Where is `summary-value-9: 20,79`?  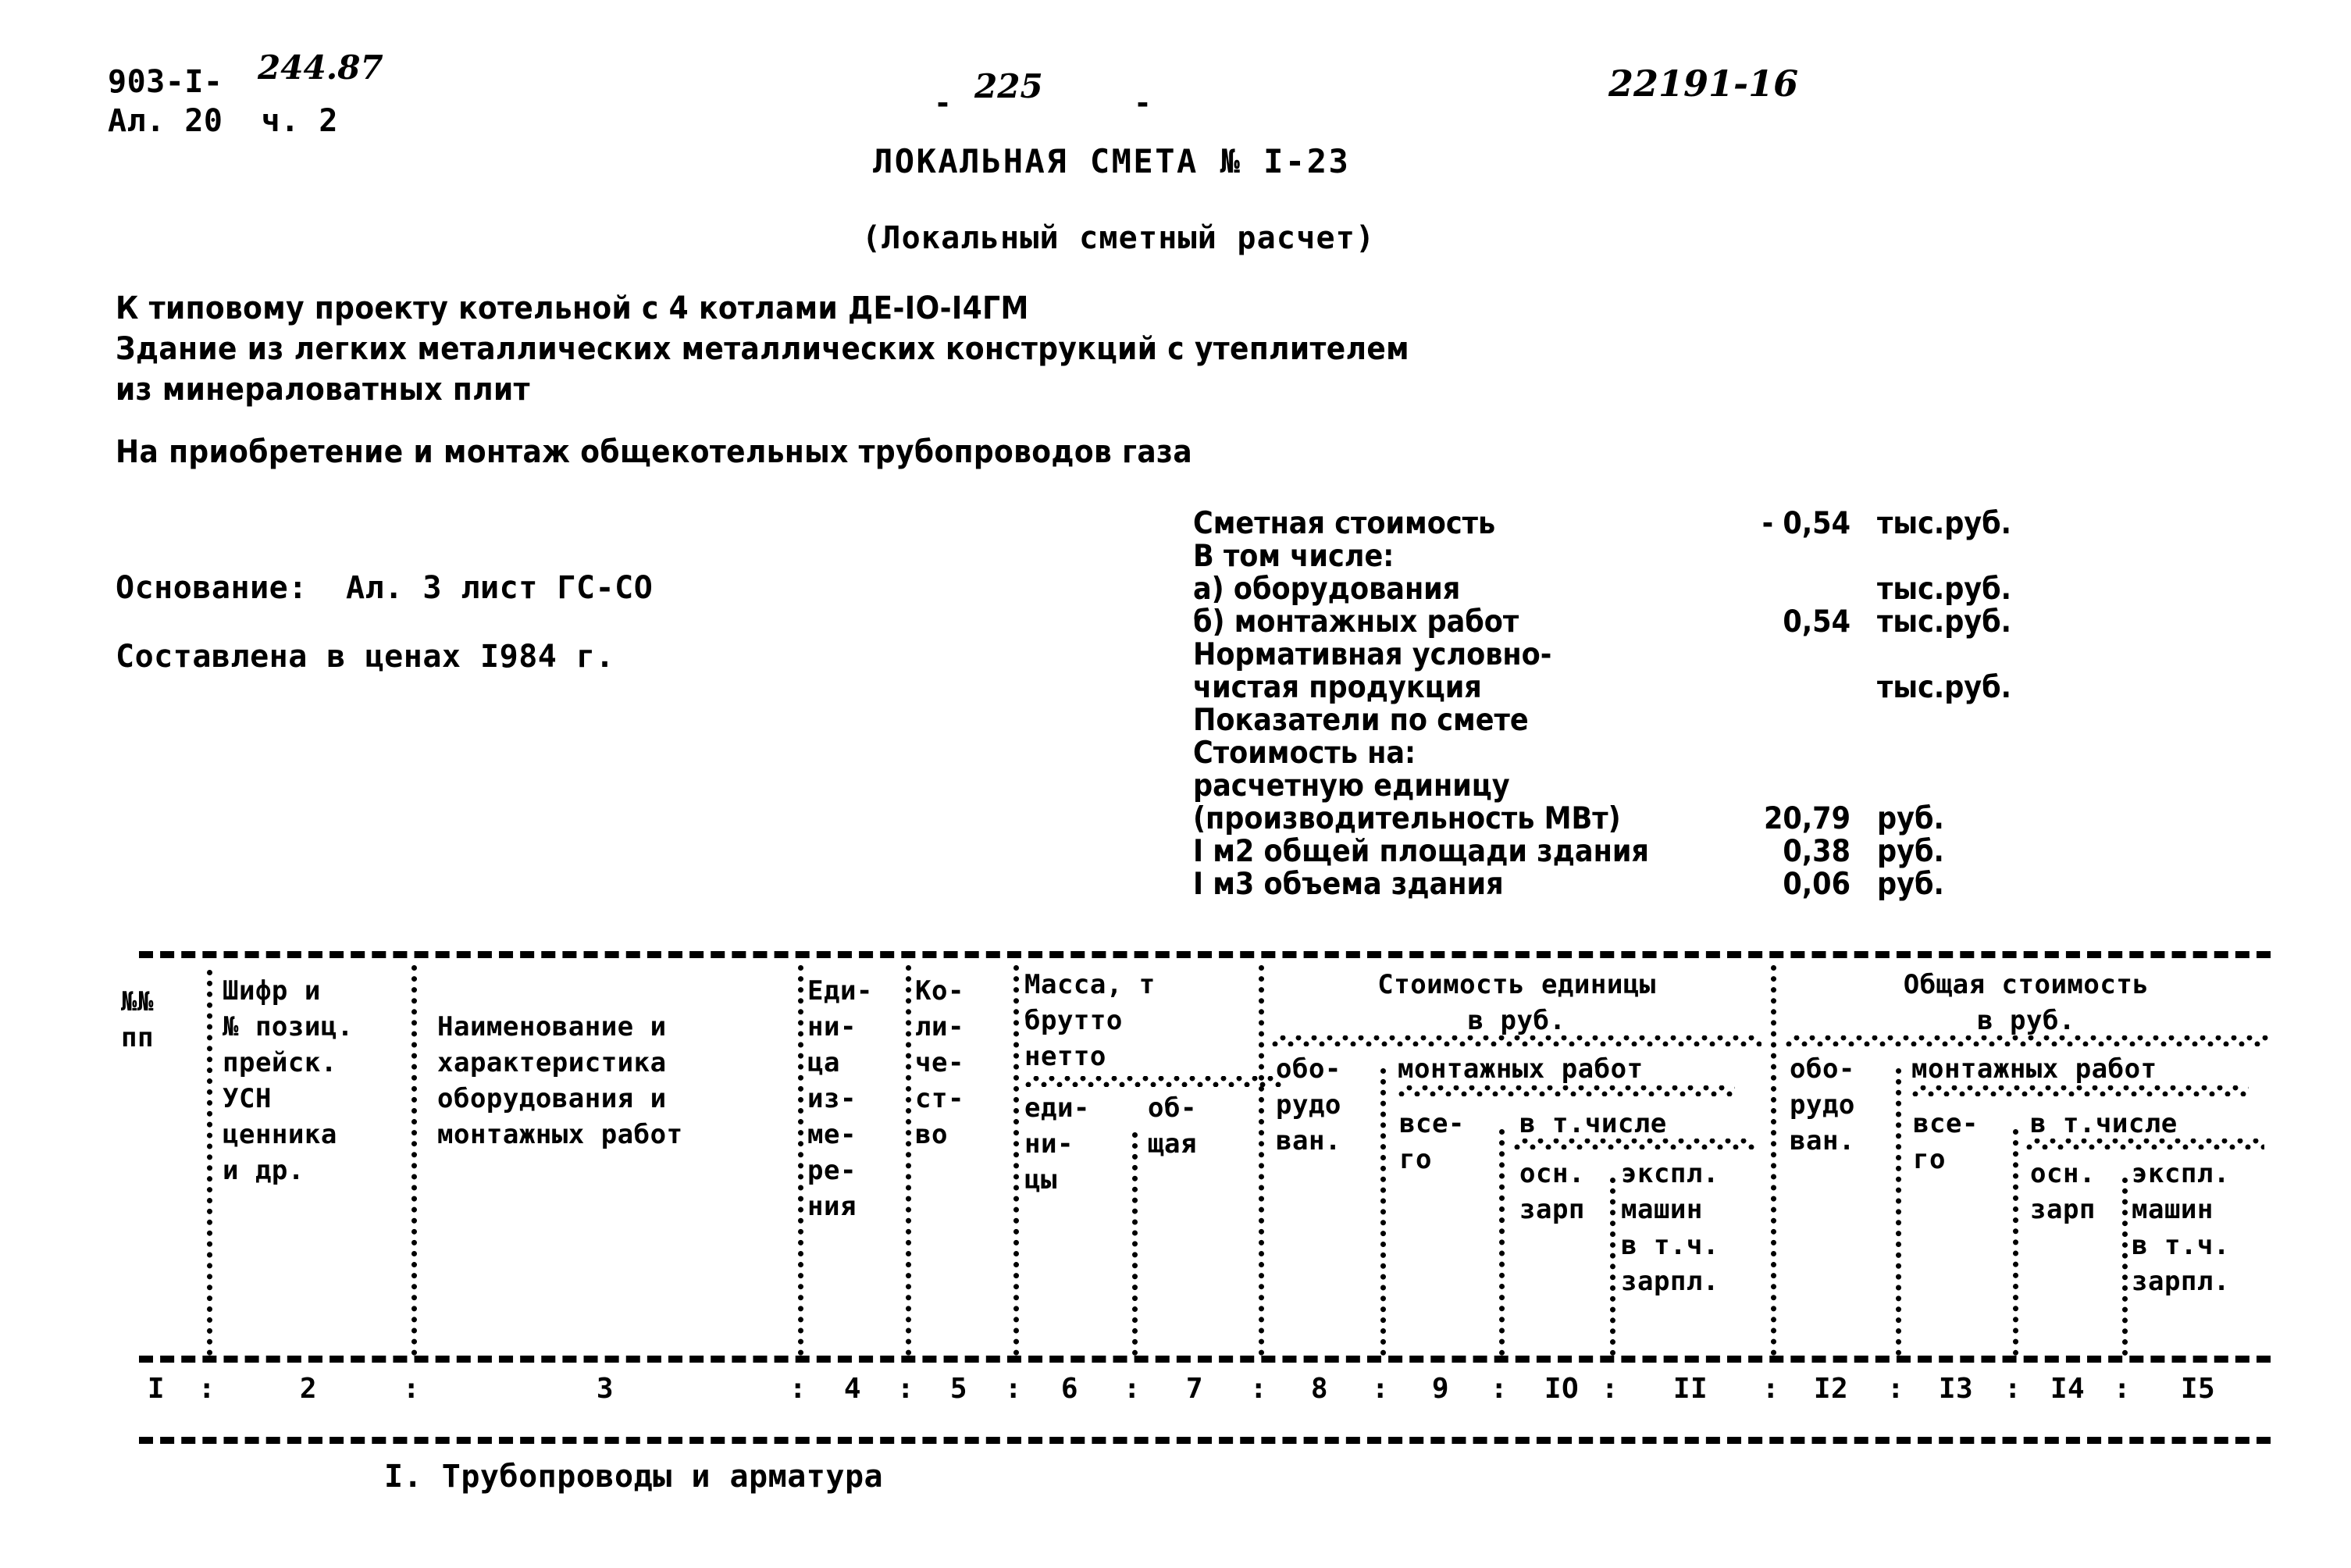
summary-value-9: 20,79 is located at coordinates (1807, 818).